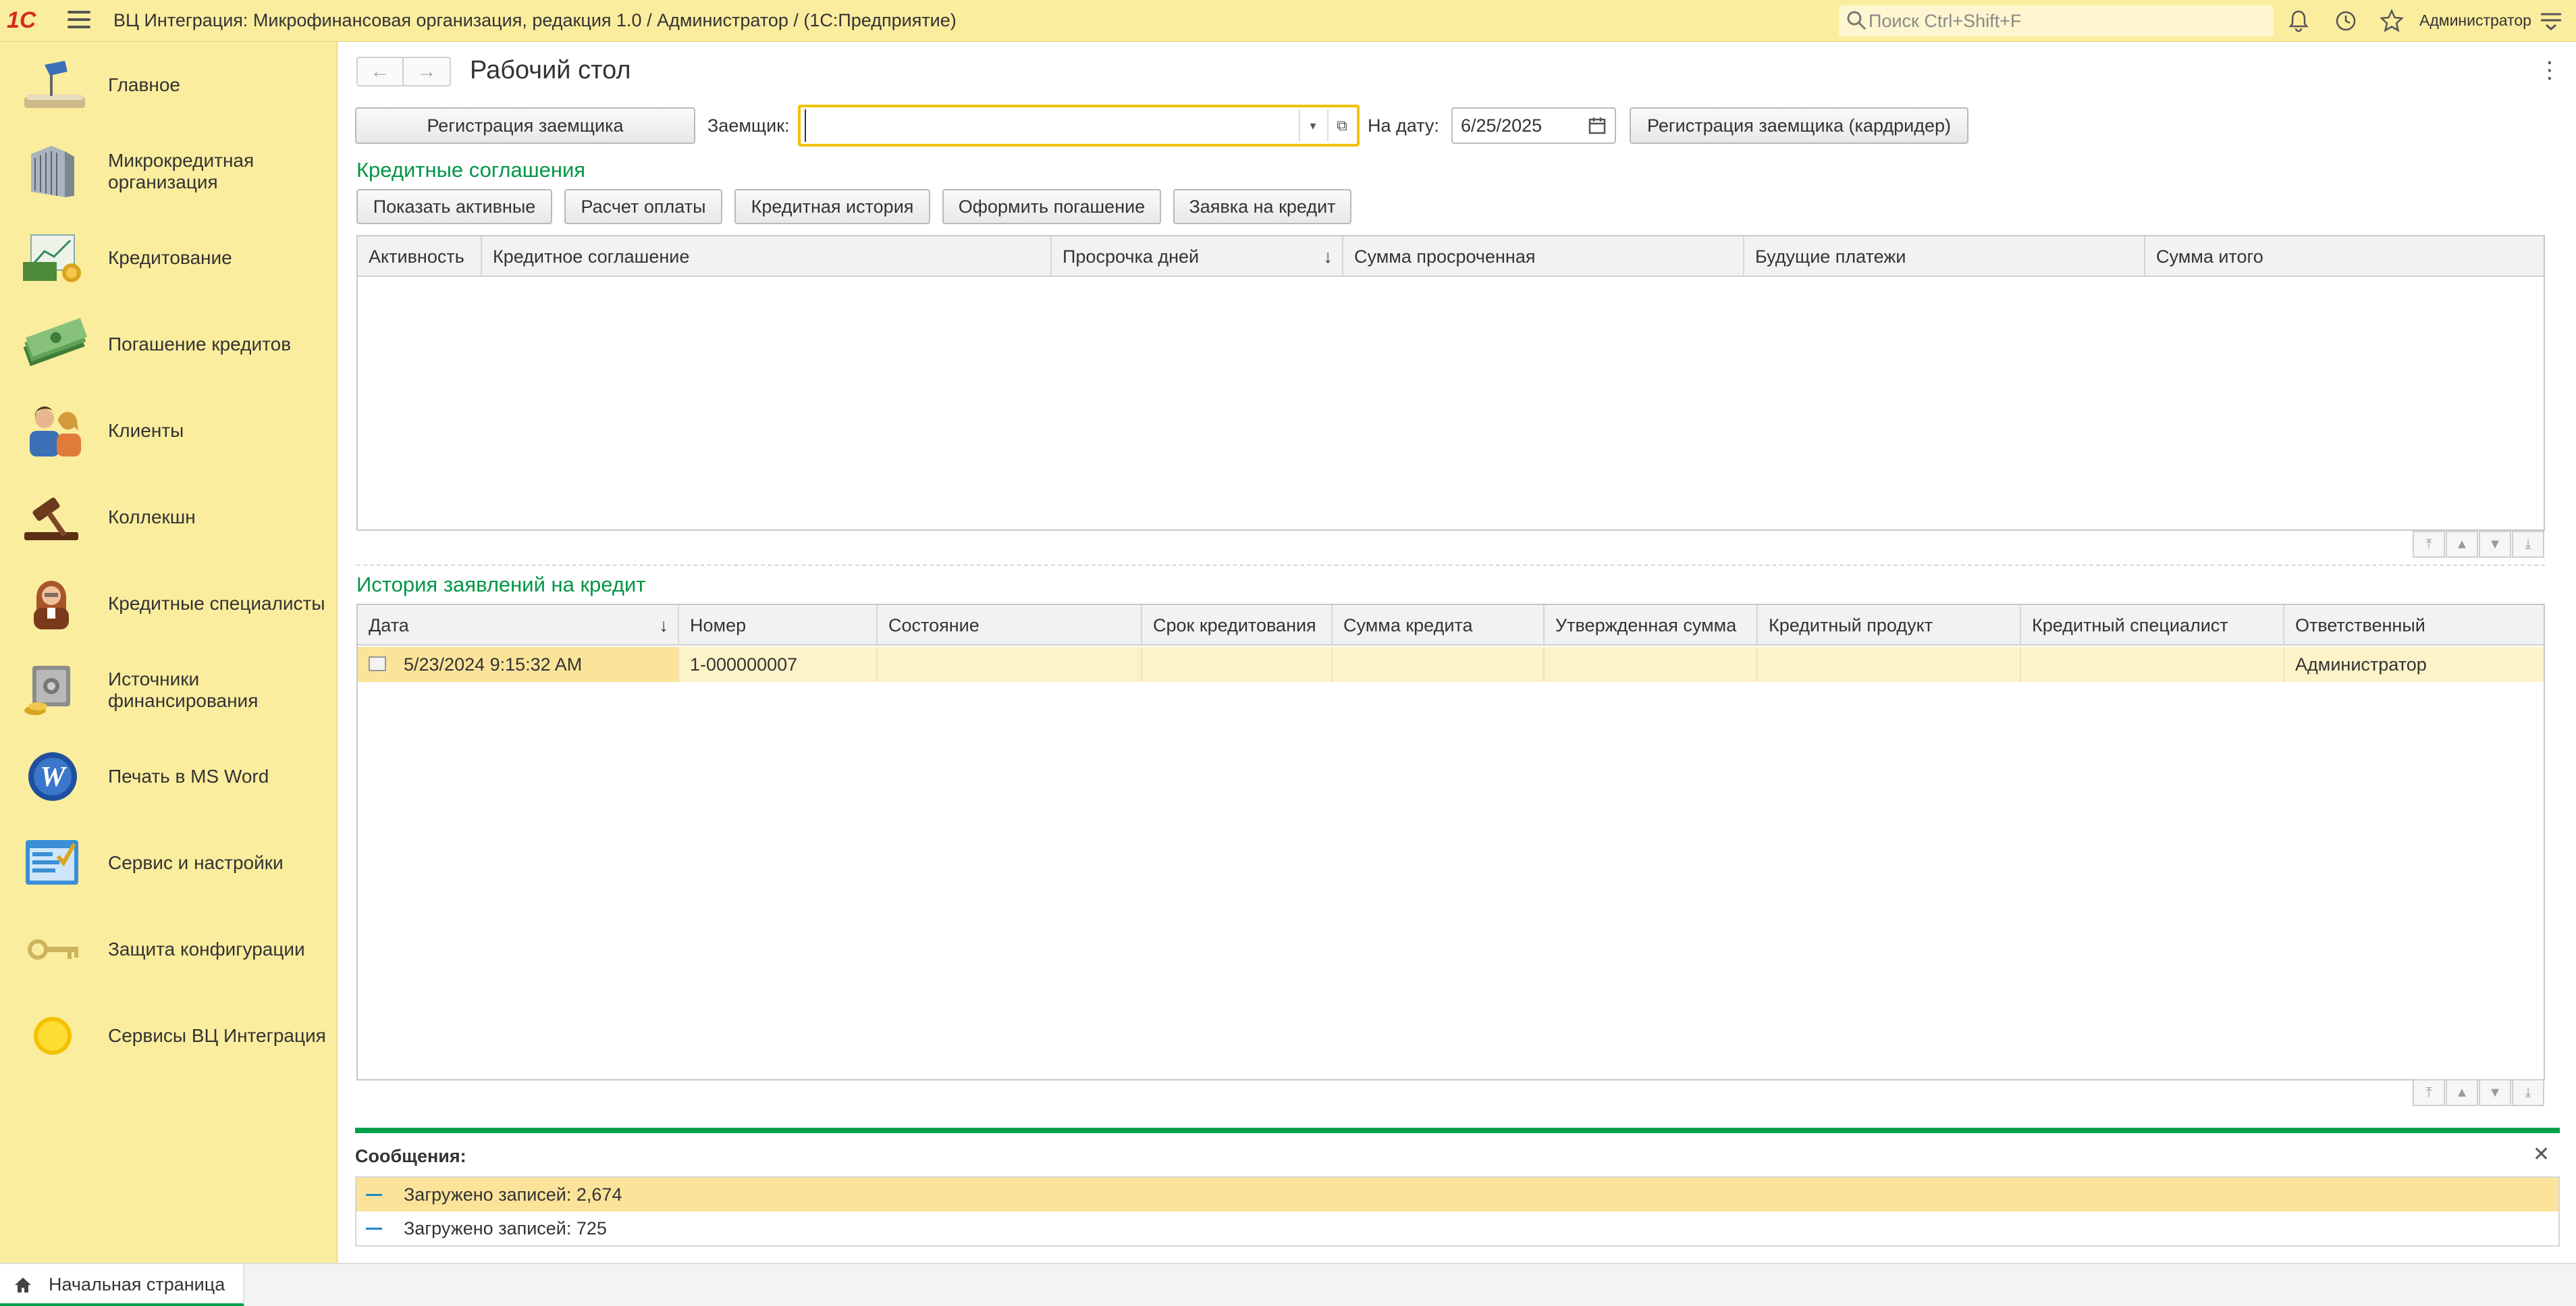 Image resolution: width=2576 pixels, height=1306 pixels. Describe the element at coordinates (169, 604) in the screenshot. I see `sidebar-item-credit-specialists: Кредитные специалисты` at that location.